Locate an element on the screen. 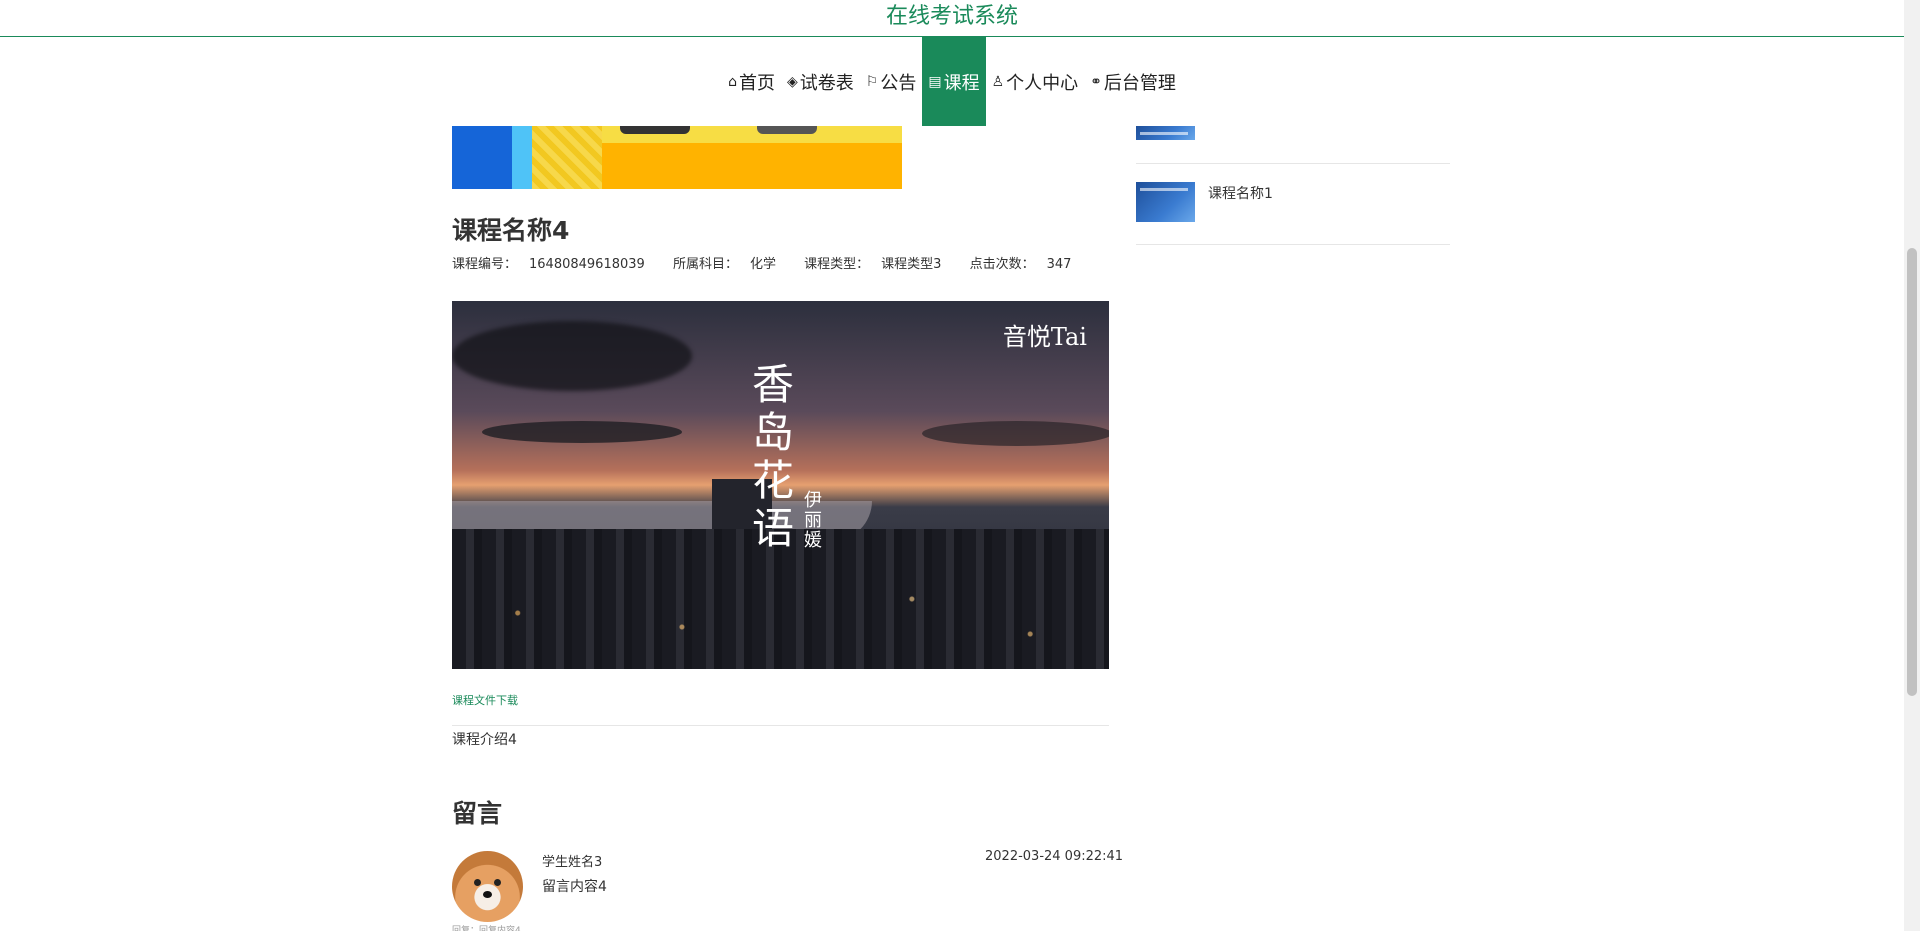  course-subject: 所属科目： 化学 is located at coordinates (730, 264).